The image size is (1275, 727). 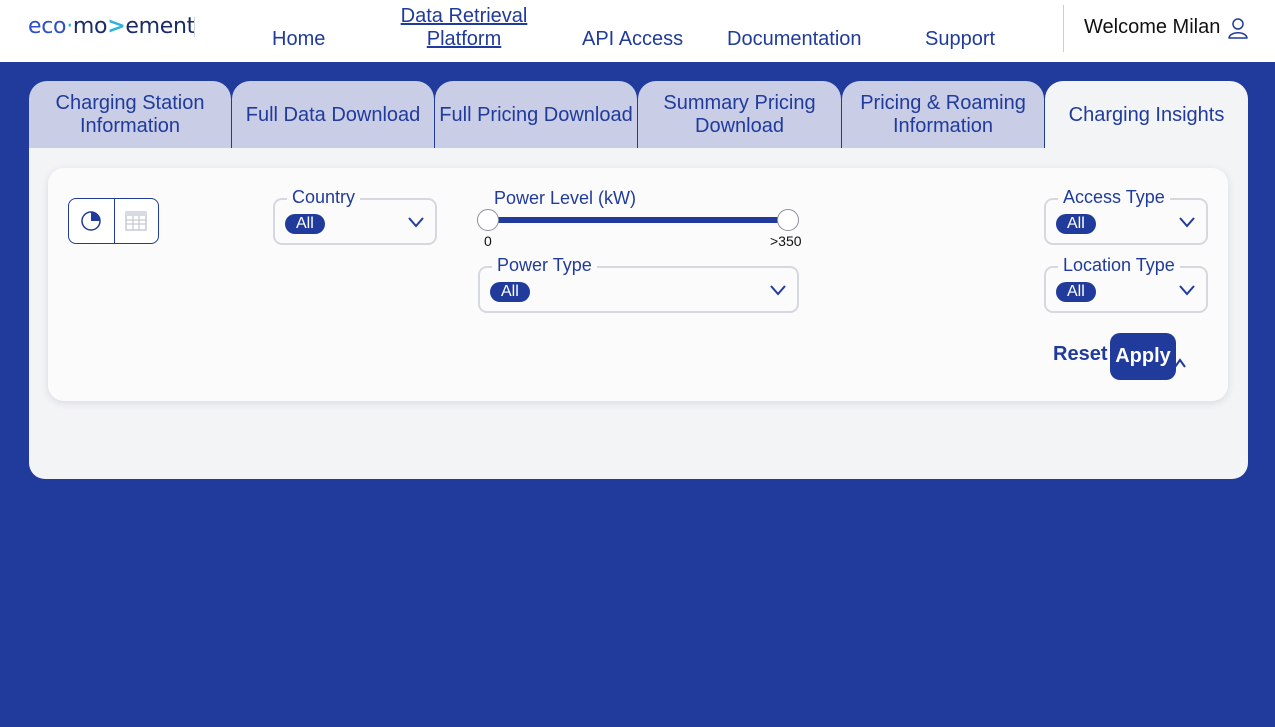 I want to click on nav-home-link: Home, so click(x=298, y=39).